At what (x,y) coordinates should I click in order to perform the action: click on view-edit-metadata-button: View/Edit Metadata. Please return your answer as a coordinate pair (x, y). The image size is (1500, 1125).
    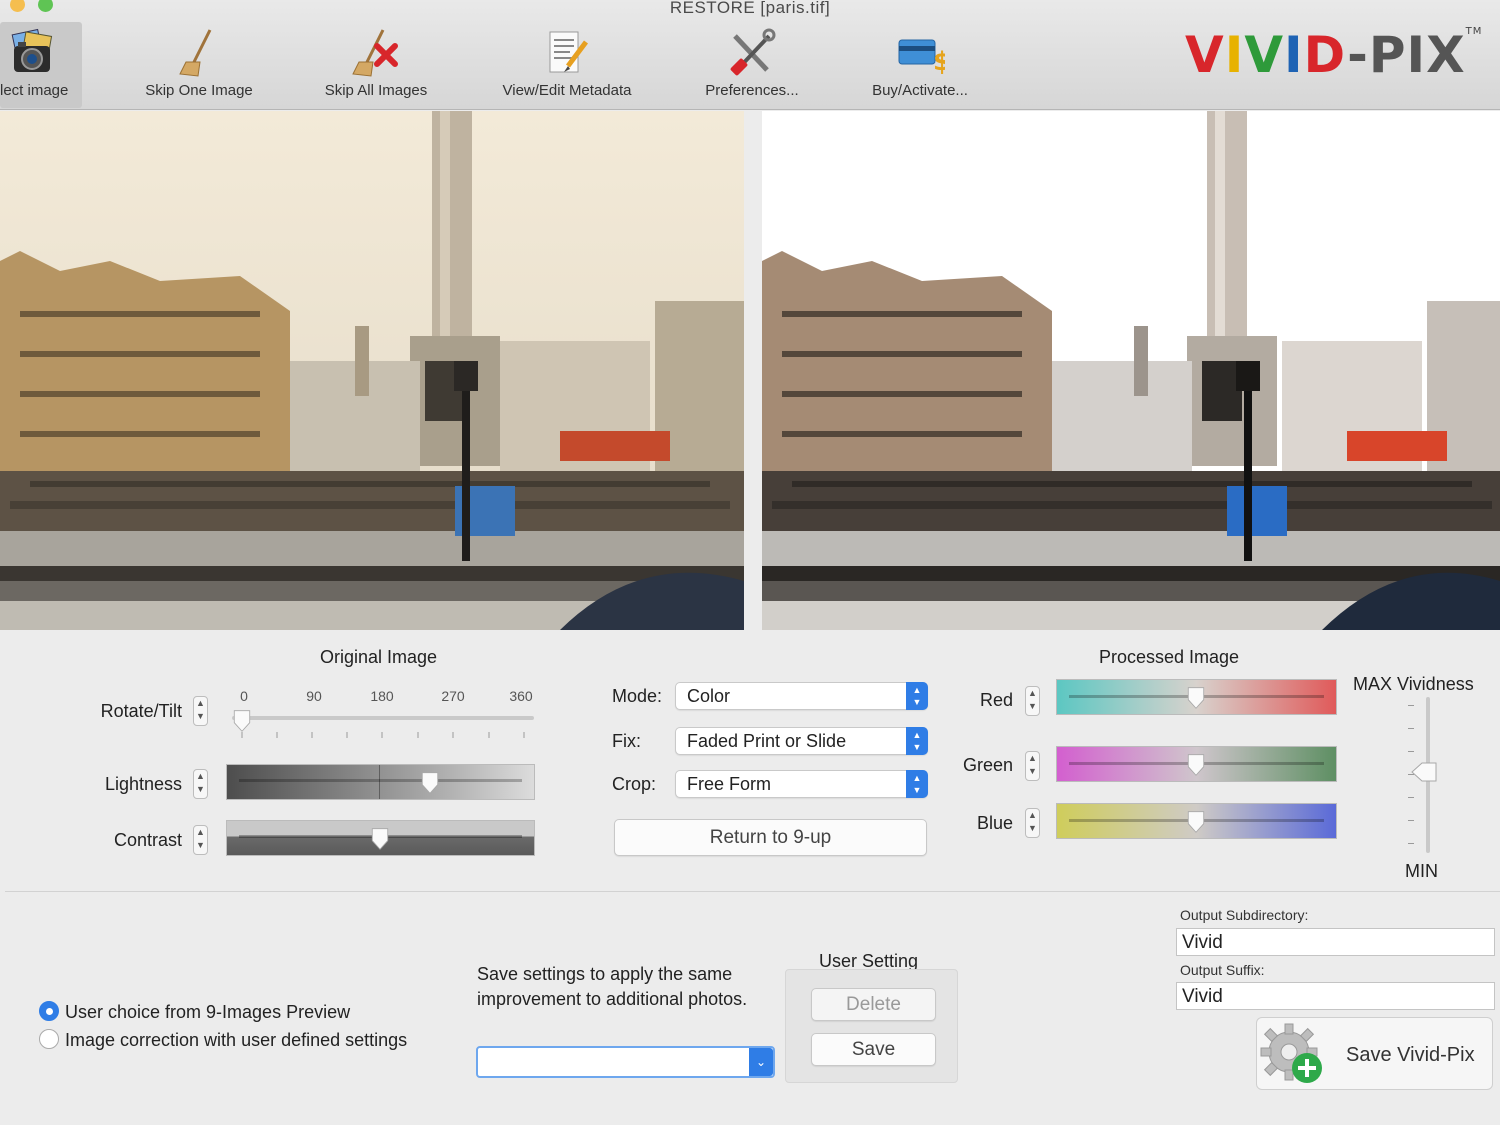
    Looking at the image, I should click on (567, 65).